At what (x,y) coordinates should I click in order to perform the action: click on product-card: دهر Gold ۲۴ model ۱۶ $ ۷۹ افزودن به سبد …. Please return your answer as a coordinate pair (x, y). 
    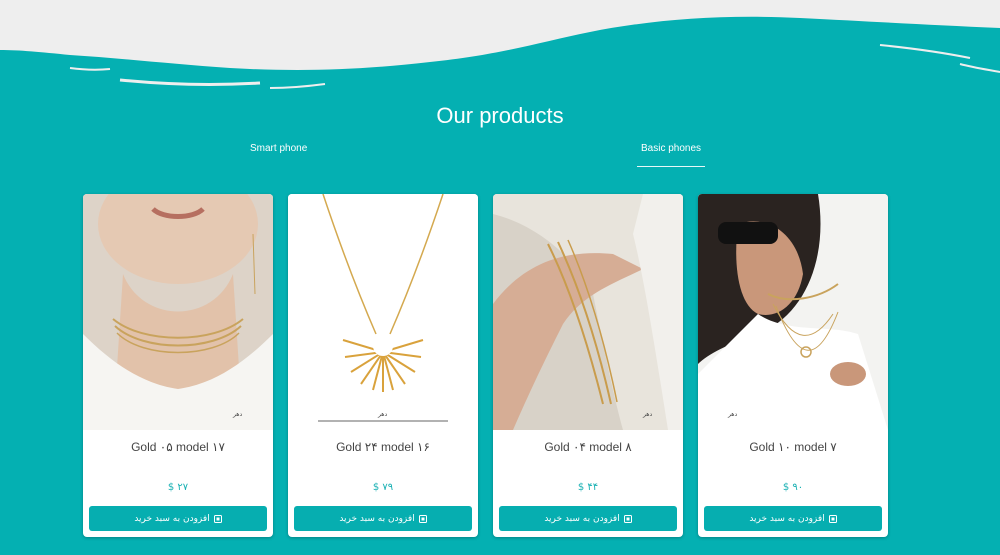
    Looking at the image, I should click on (383, 365).